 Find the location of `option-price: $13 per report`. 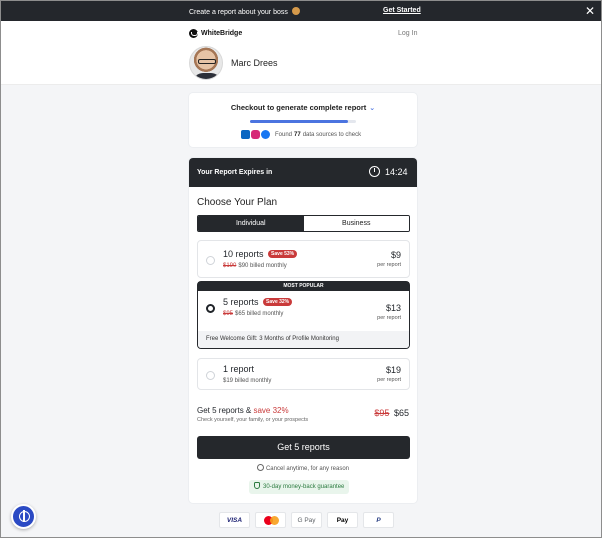

option-price: $13 per report is located at coordinates (389, 312).